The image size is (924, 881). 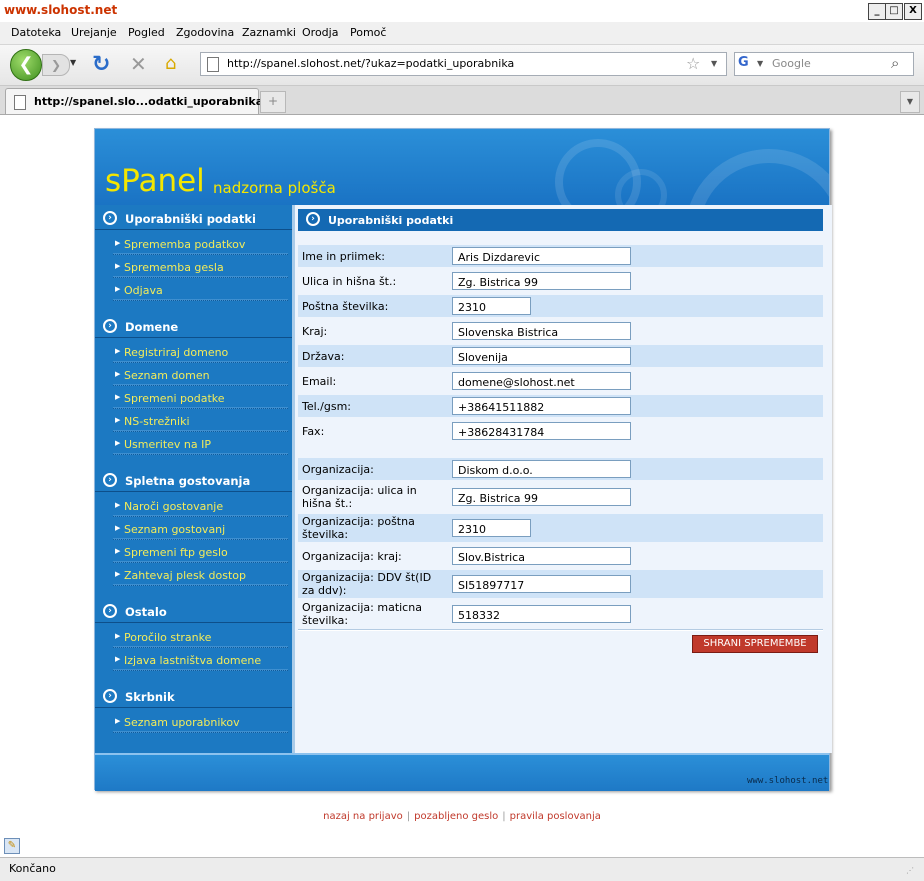 I want to click on menu-item-urejanje: Urejanje, so click(x=94, y=32).